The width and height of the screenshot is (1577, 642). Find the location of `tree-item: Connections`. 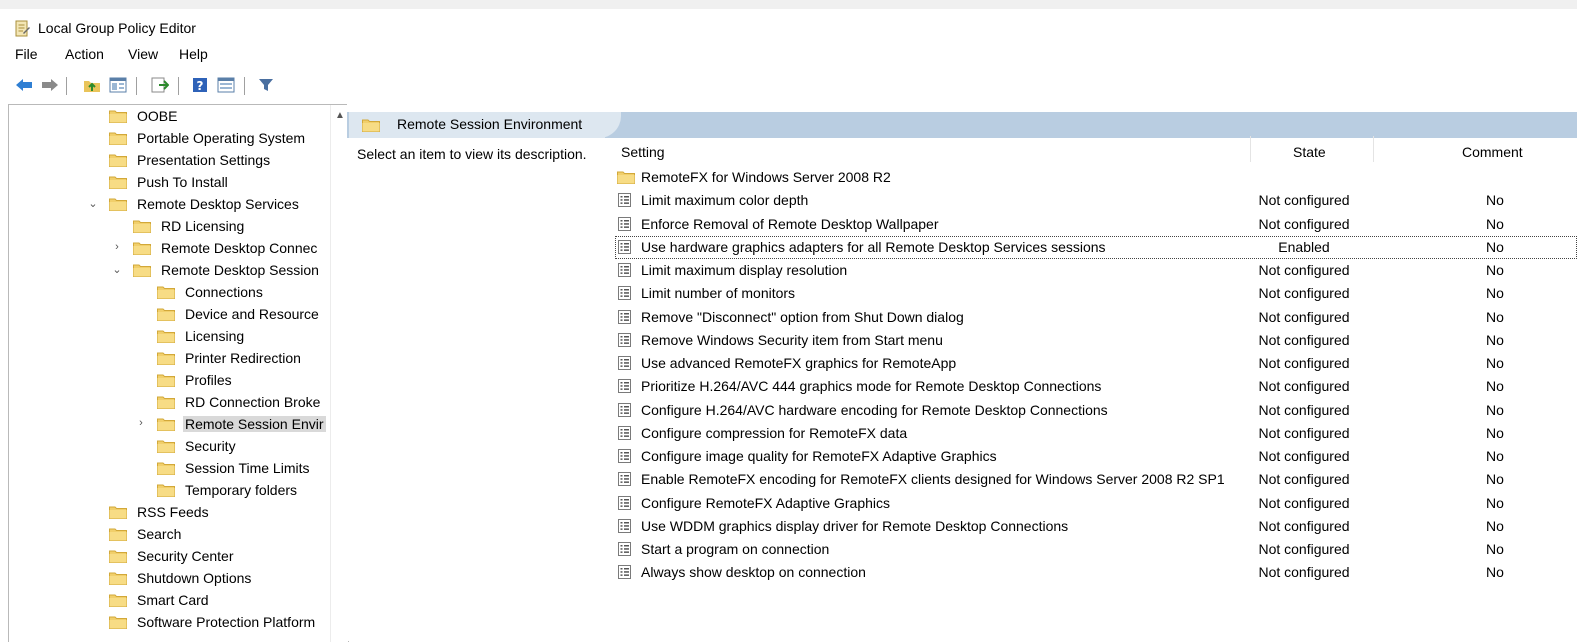

tree-item: Connections is located at coordinates (170, 293).